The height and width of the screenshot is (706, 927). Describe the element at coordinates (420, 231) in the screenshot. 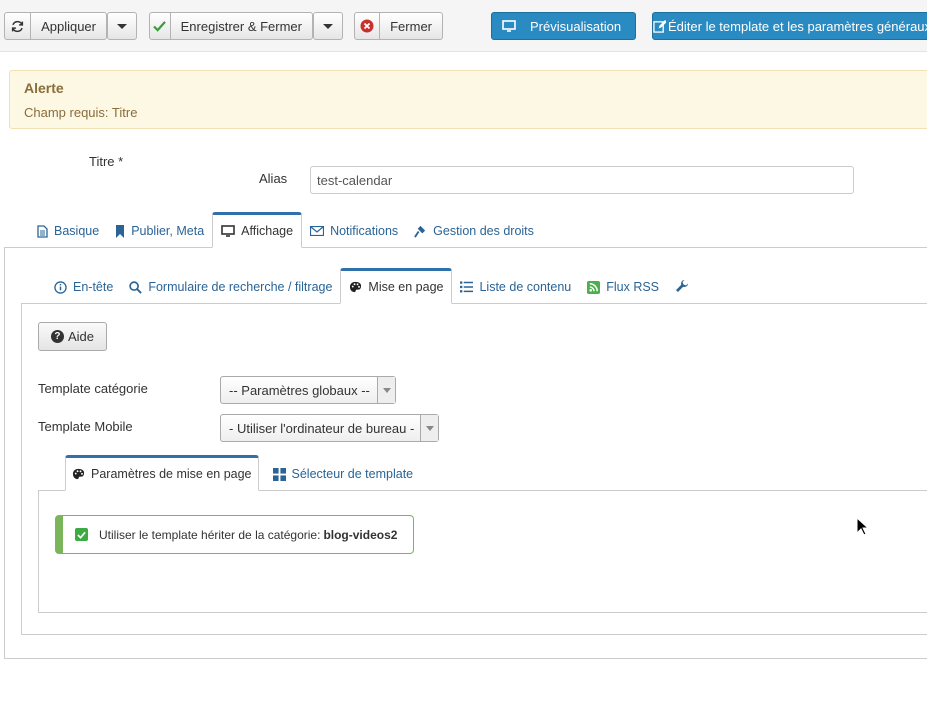

I see `gavel-icon` at that location.